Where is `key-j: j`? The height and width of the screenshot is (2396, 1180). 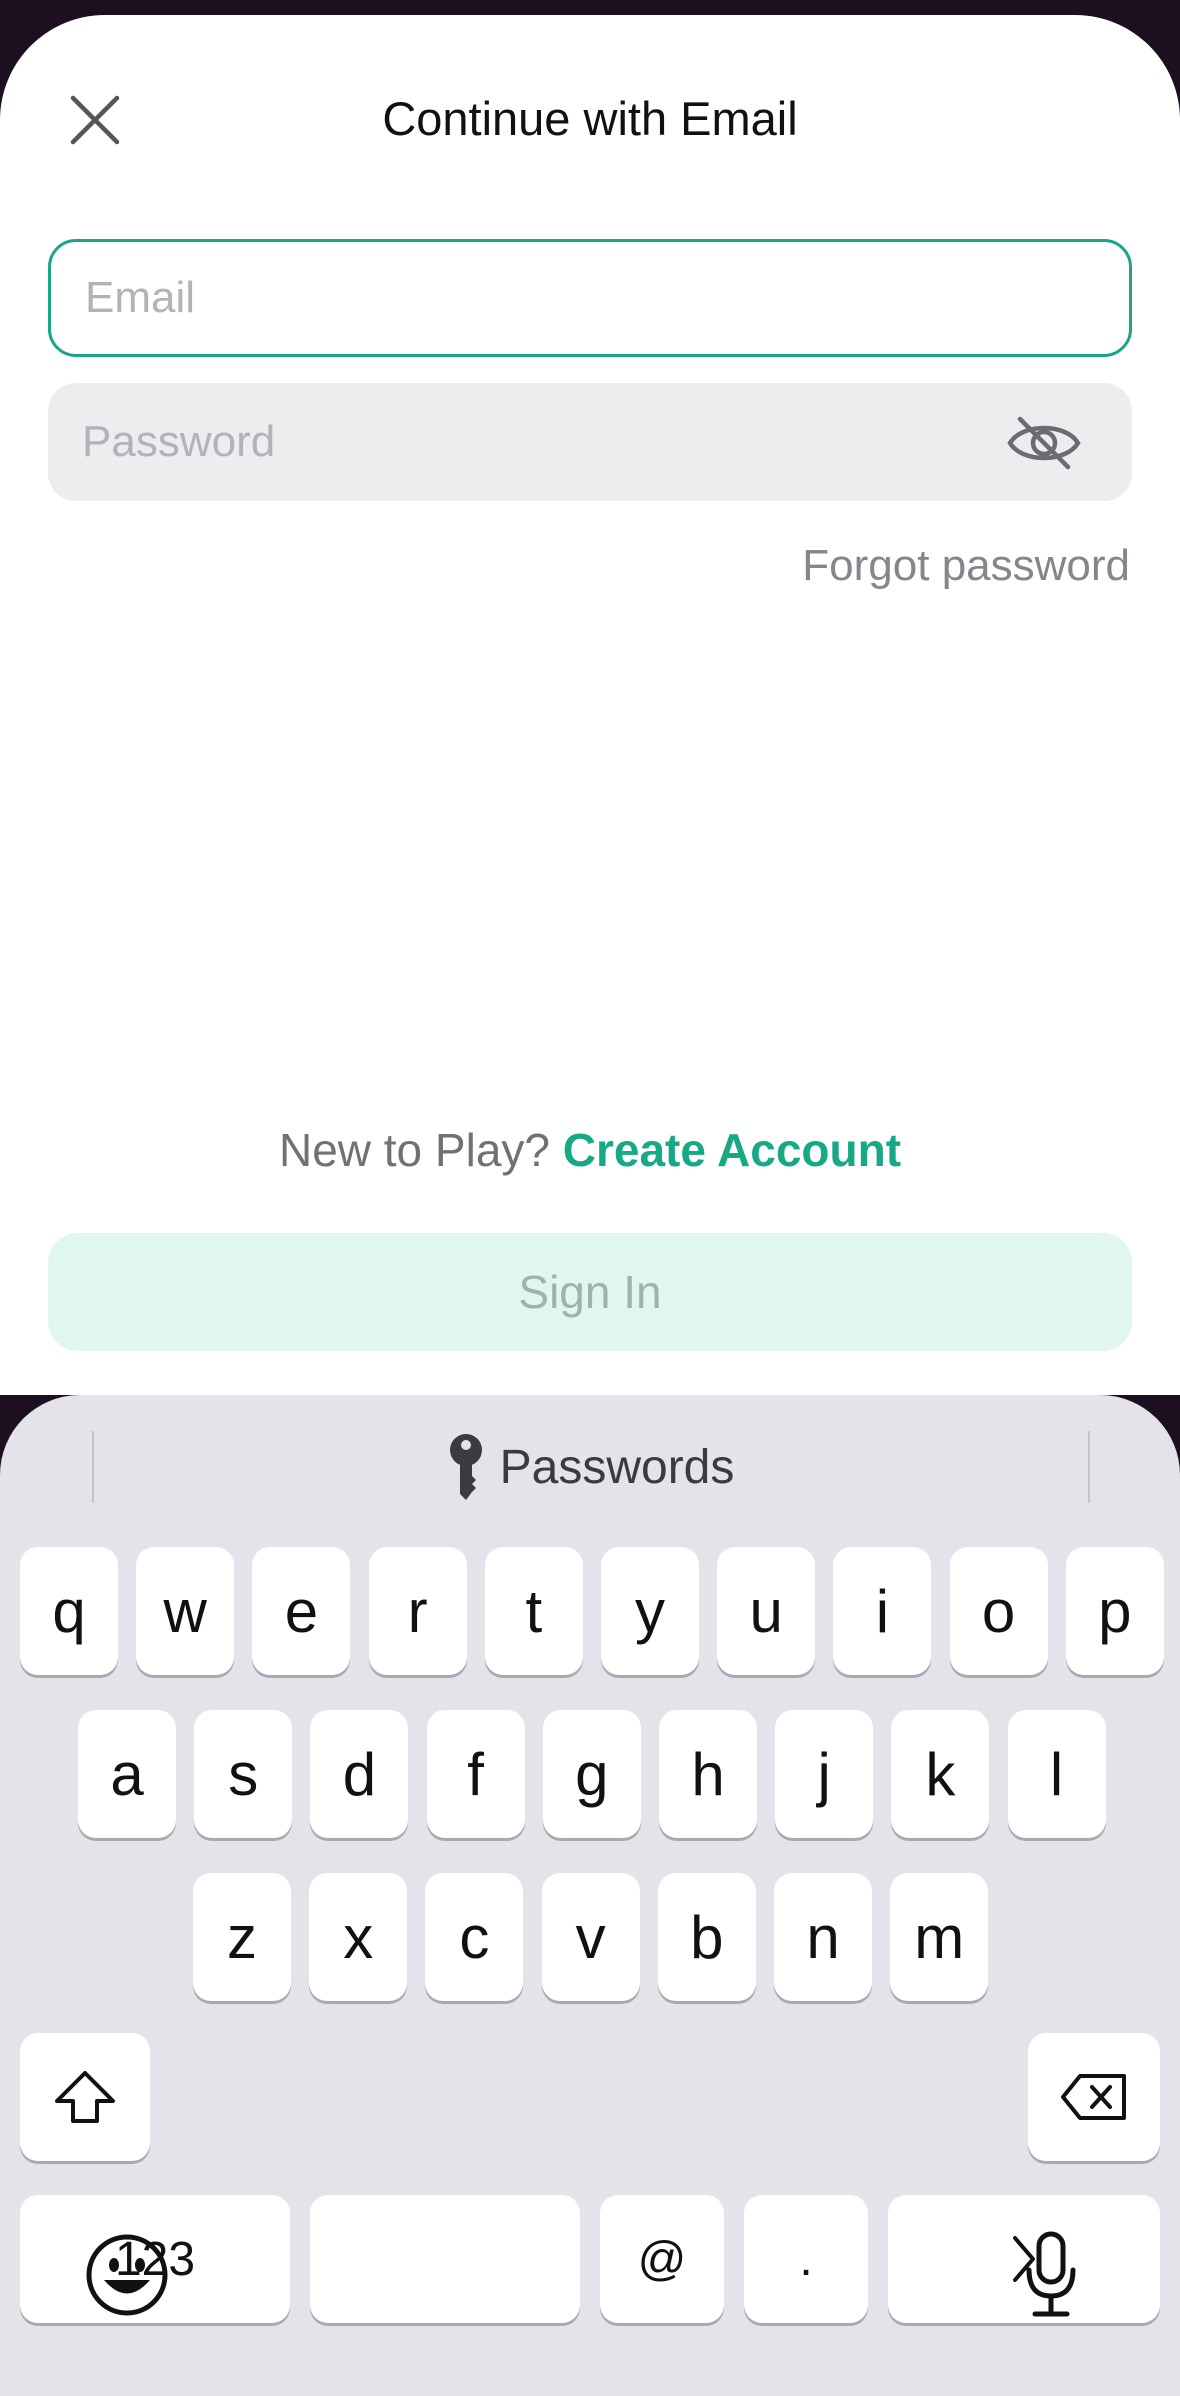
key-j: j is located at coordinates (824, 1774).